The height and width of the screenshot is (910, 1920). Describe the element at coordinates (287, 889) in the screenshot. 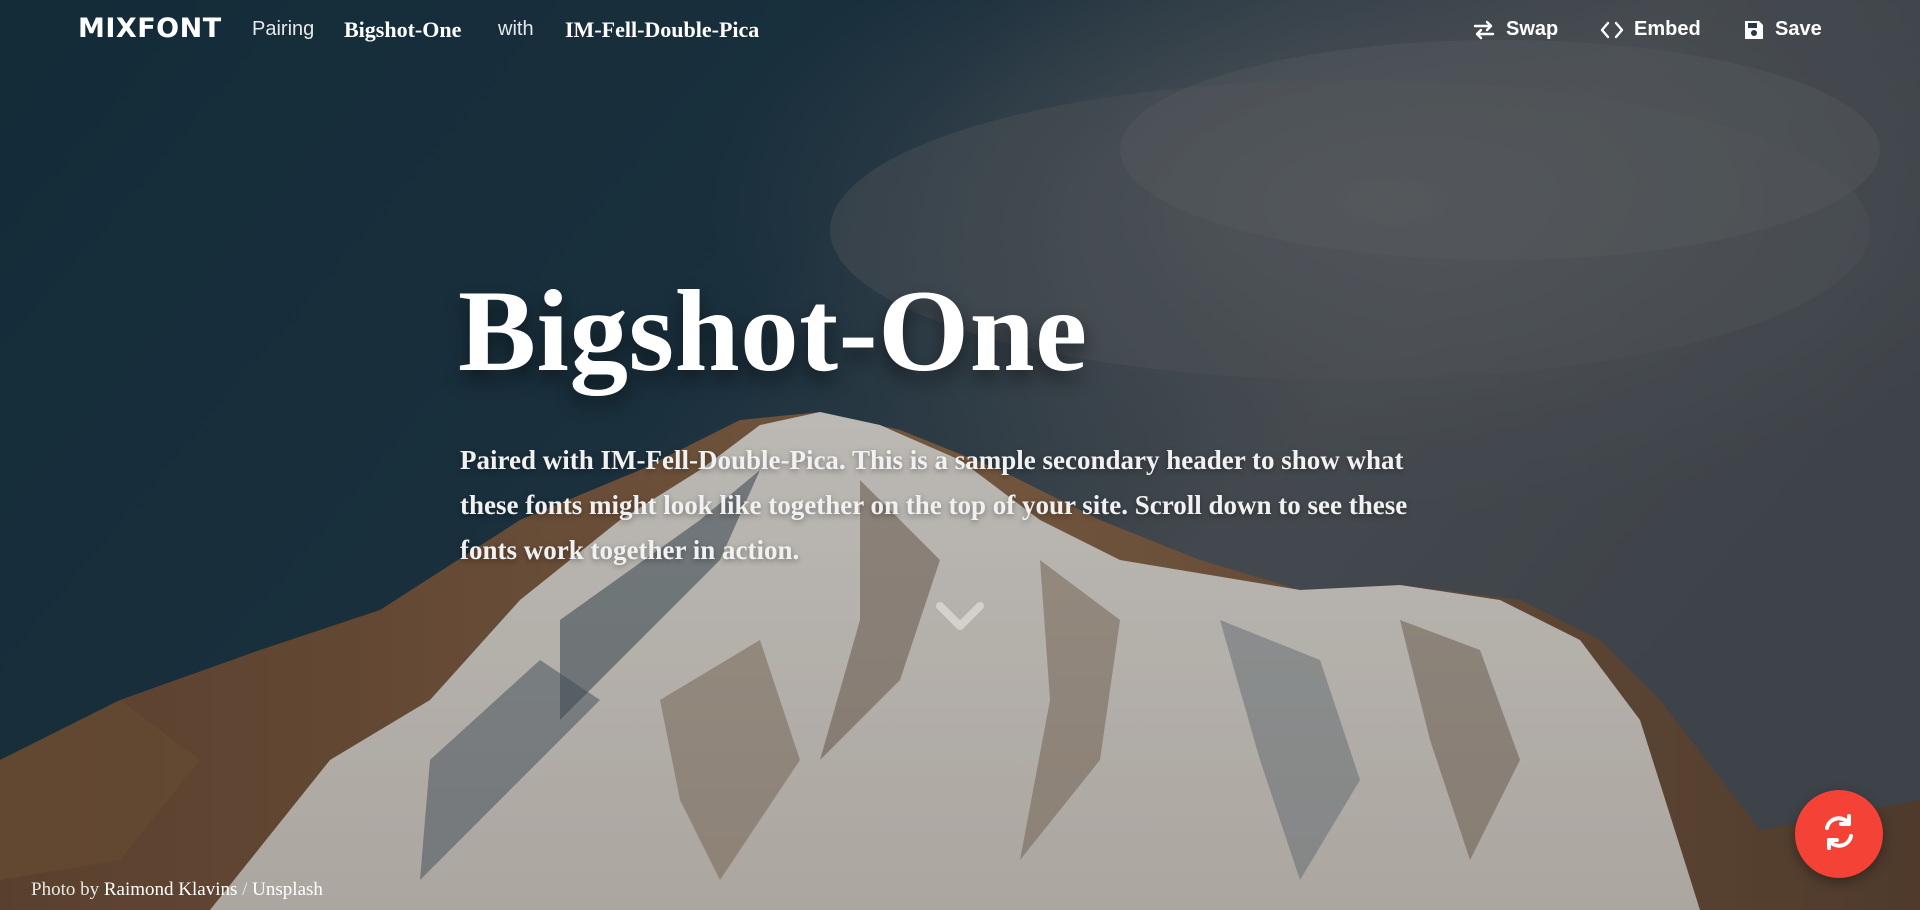

I see `credit-source-link: Unsplash` at that location.